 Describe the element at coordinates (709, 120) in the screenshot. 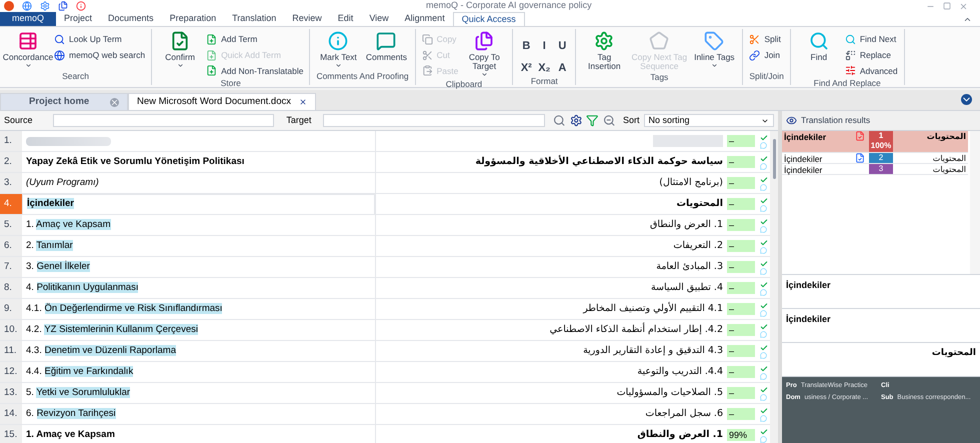

I see `sort-dropdown: No sorting` at that location.